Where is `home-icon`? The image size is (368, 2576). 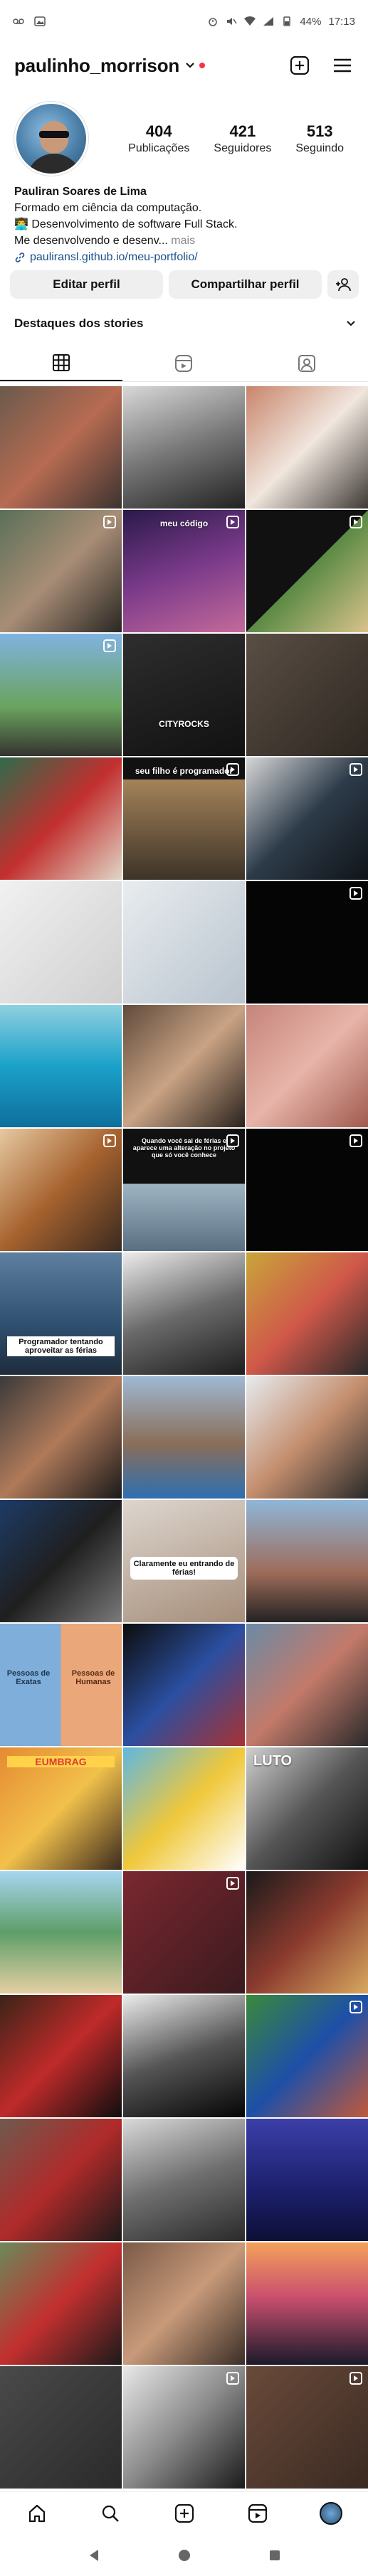
home-icon is located at coordinates (36, 2513).